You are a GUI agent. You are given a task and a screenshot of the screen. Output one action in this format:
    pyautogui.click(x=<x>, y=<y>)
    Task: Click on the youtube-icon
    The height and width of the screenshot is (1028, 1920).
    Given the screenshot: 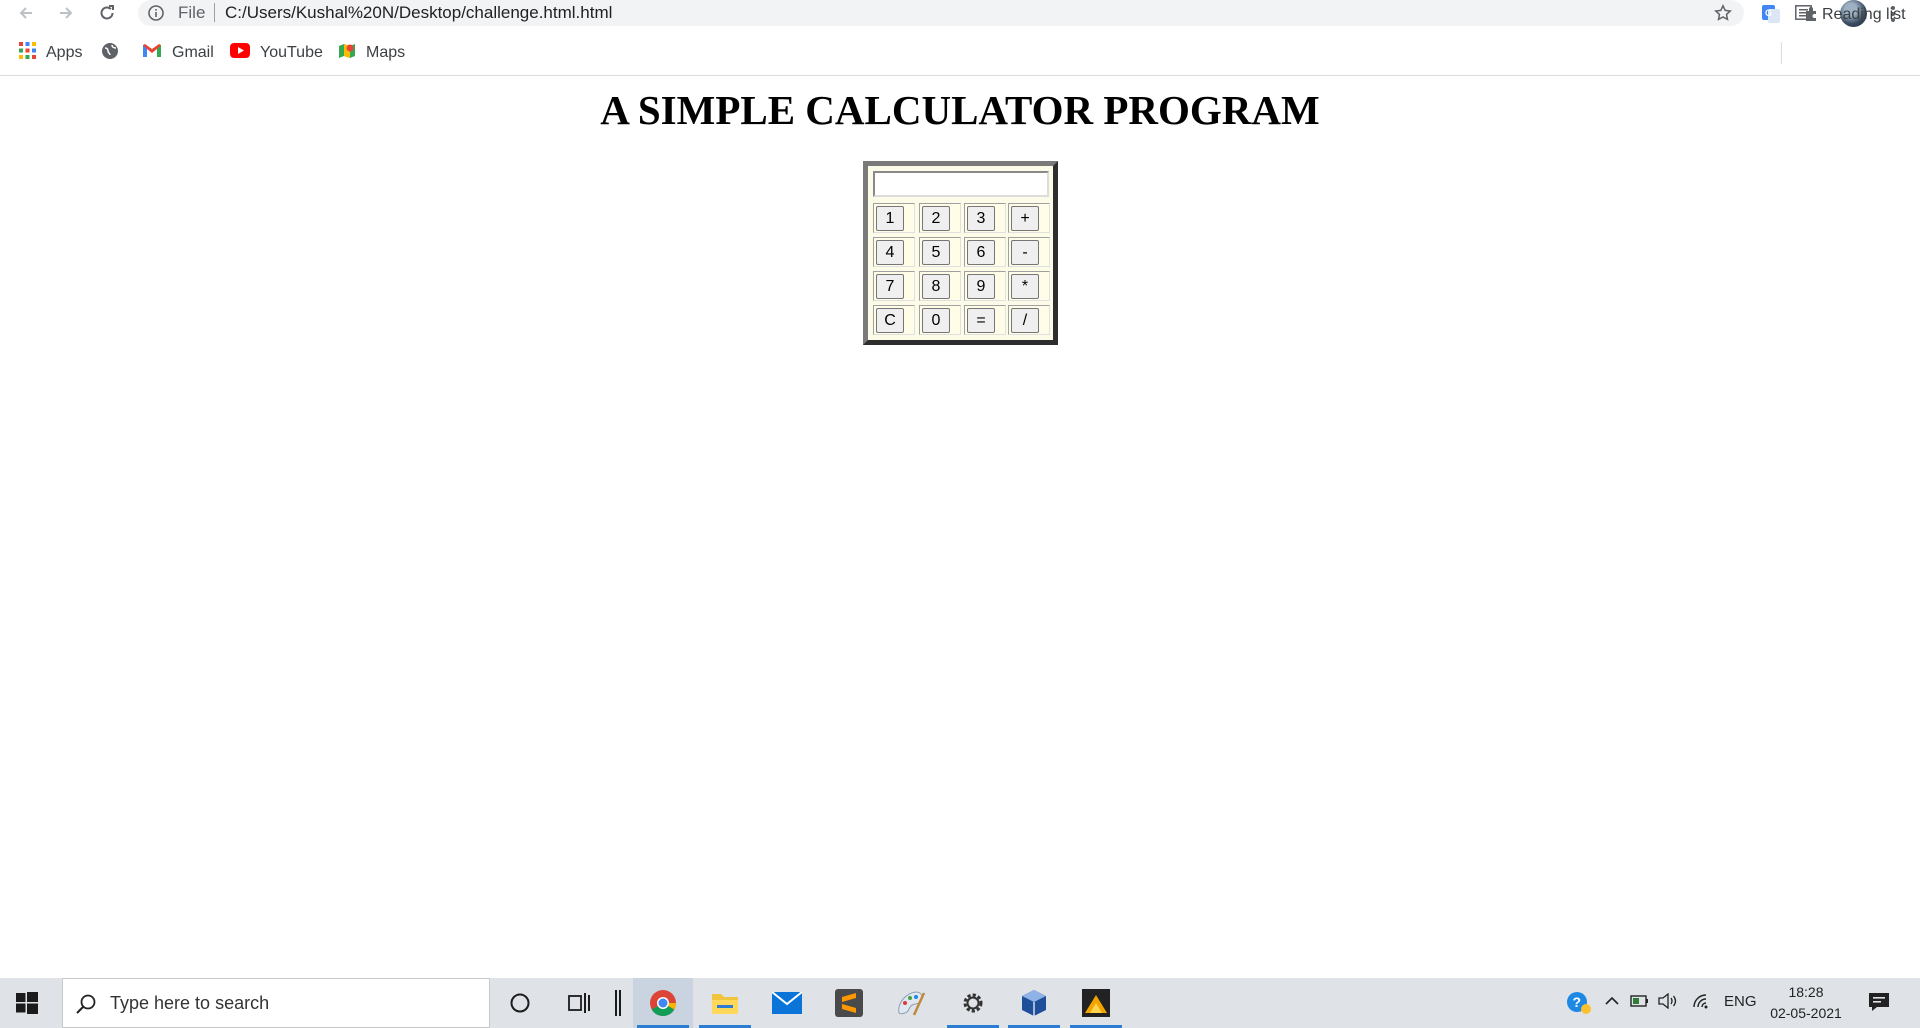 What is the action you would take?
    pyautogui.click(x=240, y=53)
    